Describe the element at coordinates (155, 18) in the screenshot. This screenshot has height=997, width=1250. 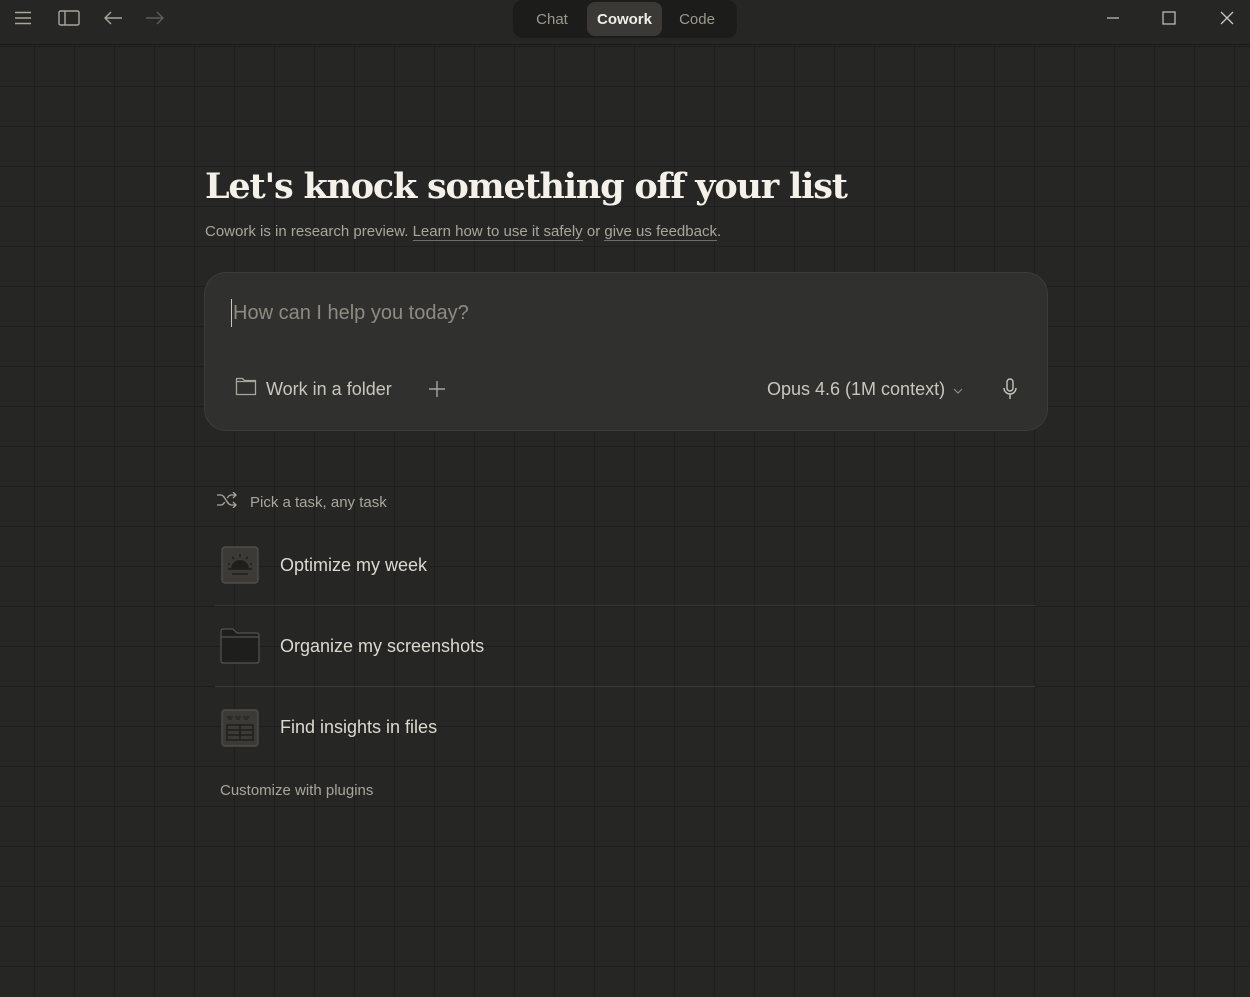
I see `forward-arrow-icon` at that location.